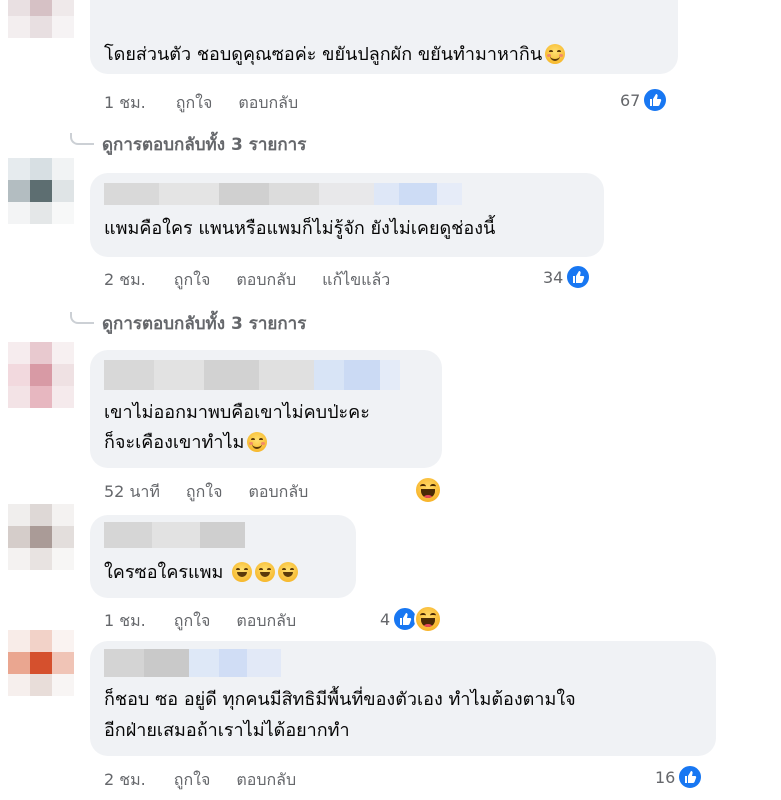 The image size is (781, 800). I want to click on comment-actions: 2 ชม. ถูกใจ ตอบกลับ แก้ไขแล้ว, so click(247, 280).